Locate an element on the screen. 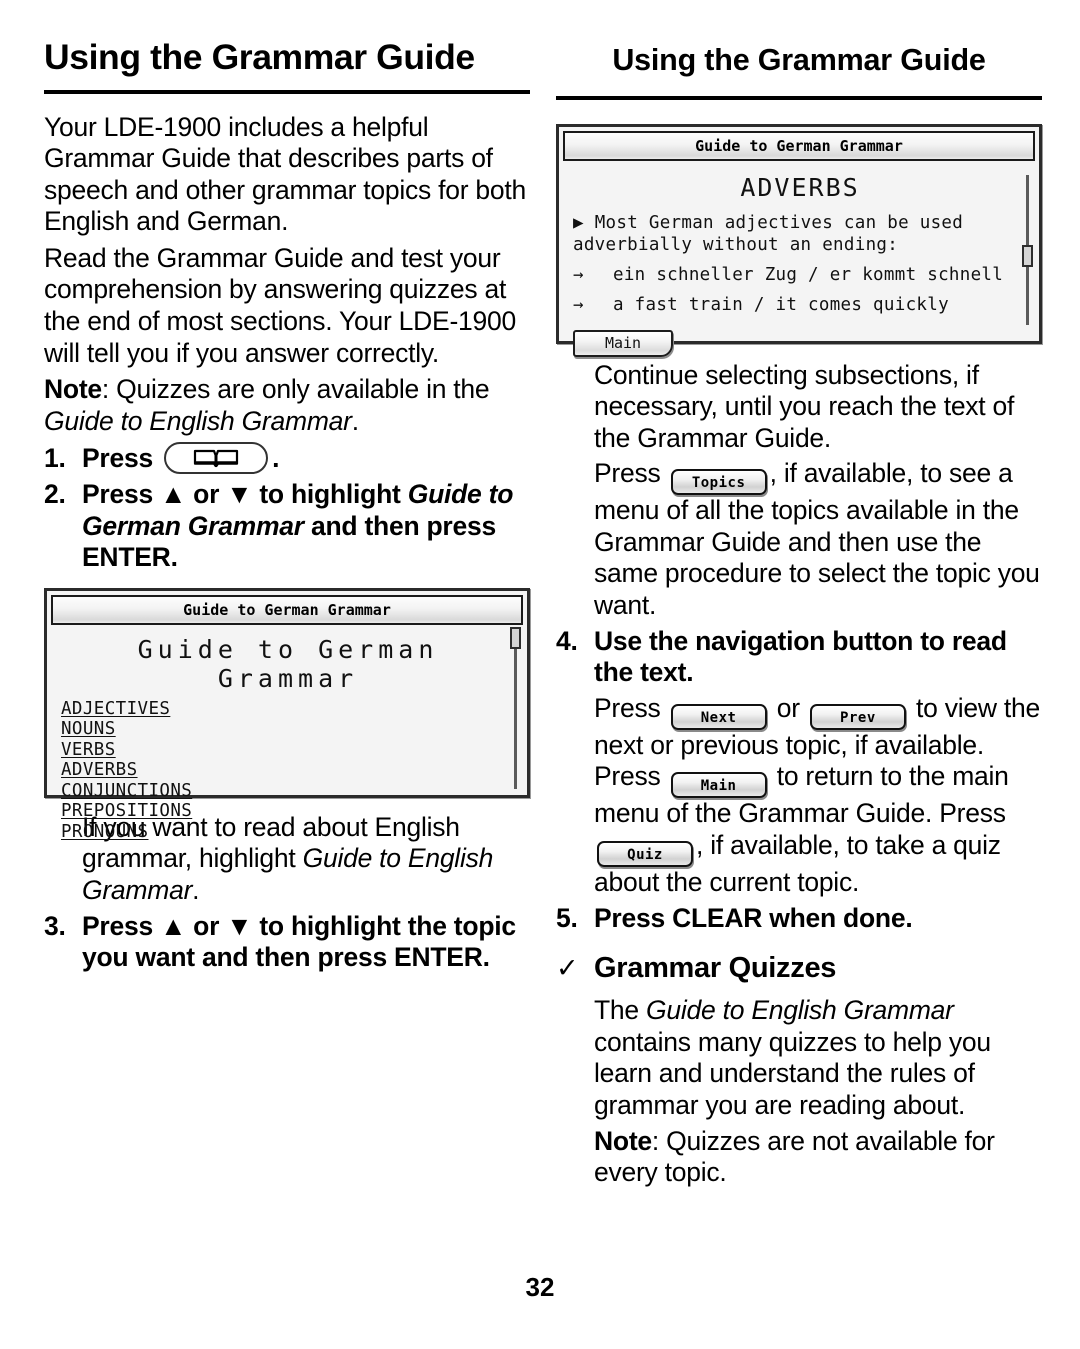  lcd-scrollbar-thumb-adverbs is located at coordinates (1027, 255).